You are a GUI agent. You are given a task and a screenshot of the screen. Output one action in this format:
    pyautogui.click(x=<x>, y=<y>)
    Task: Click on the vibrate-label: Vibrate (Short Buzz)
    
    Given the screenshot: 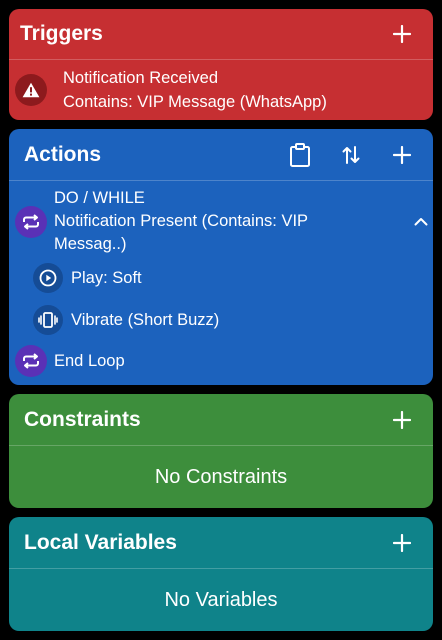 What is the action you would take?
    pyautogui.click(x=145, y=319)
    